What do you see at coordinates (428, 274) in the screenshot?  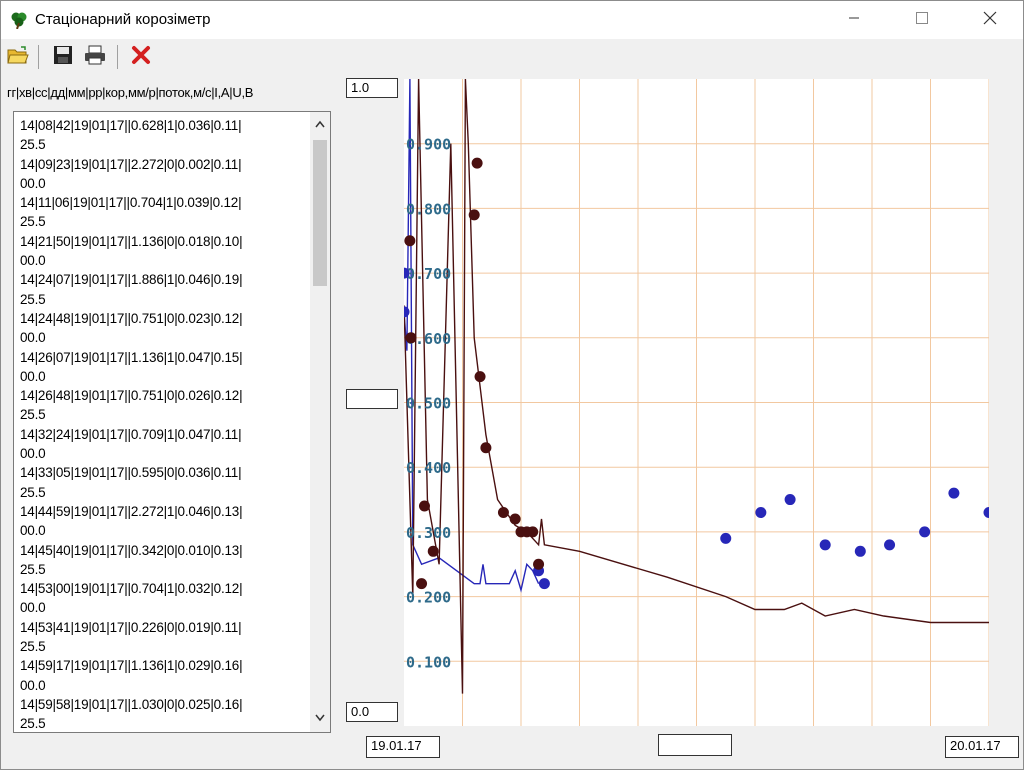 I see `y-tick-label: 0.700` at bounding box center [428, 274].